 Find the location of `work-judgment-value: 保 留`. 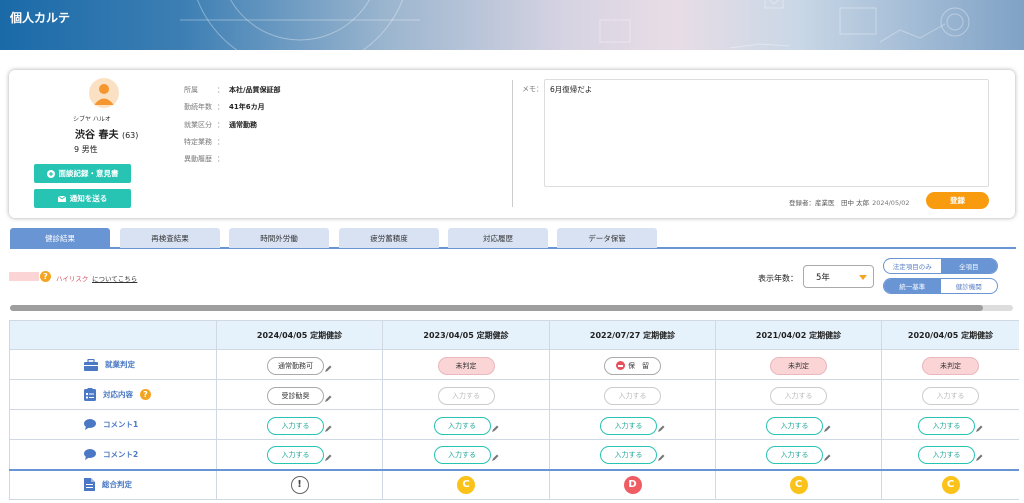

work-judgment-value: 保 留 is located at coordinates (632, 365).